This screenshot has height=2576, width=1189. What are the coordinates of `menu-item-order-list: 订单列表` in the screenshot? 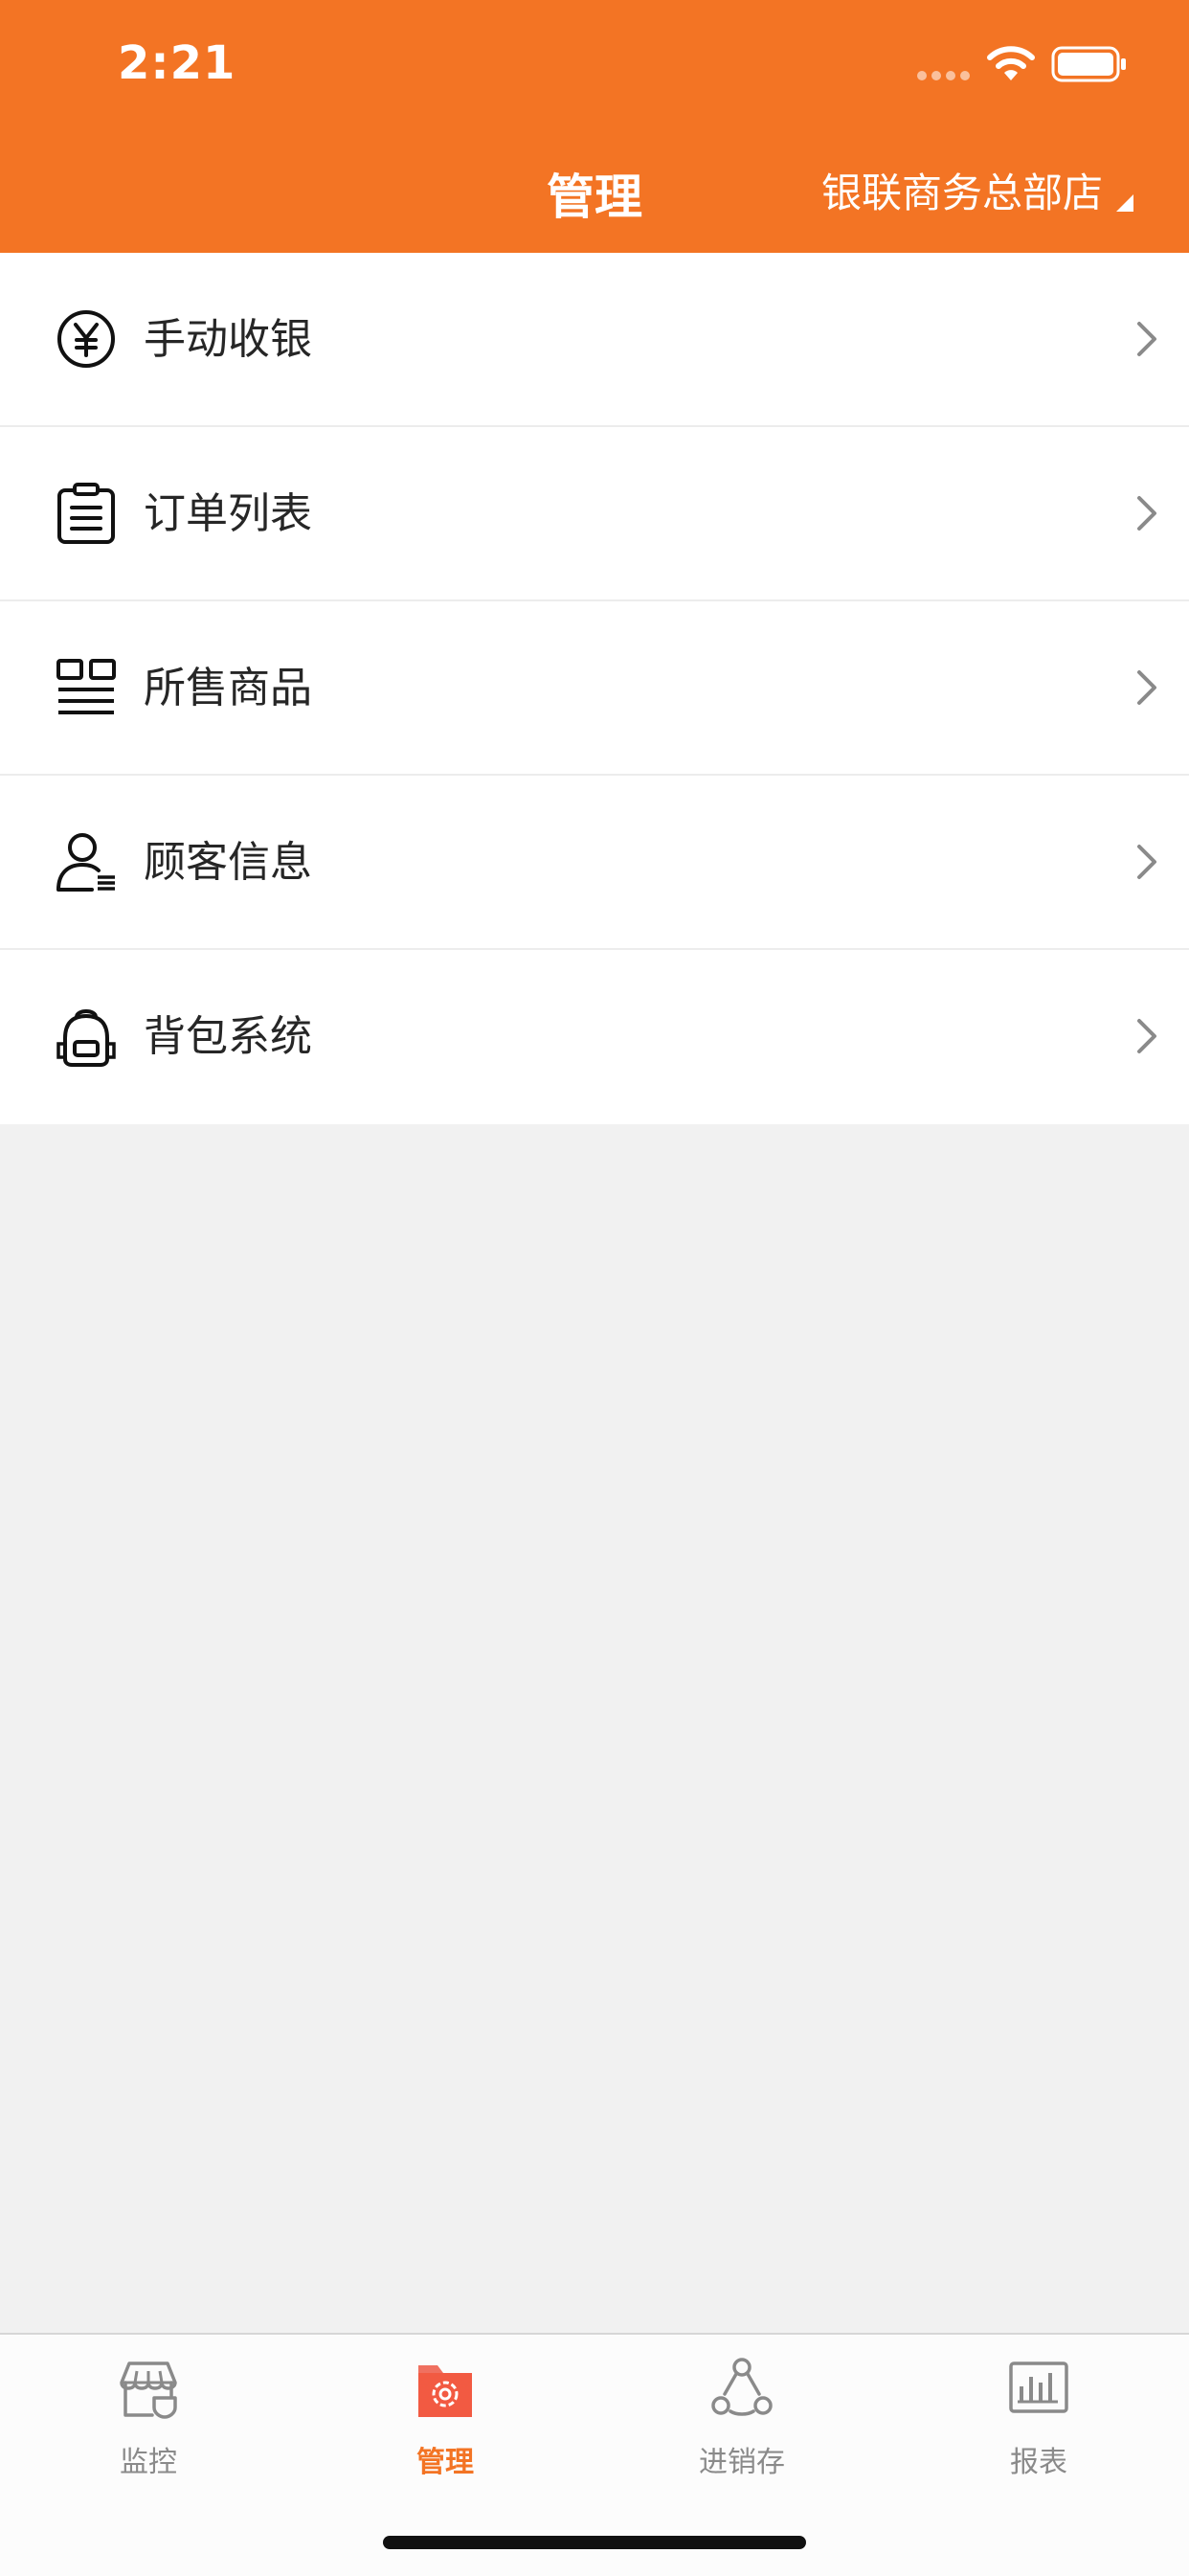 It's located at (594, 514).